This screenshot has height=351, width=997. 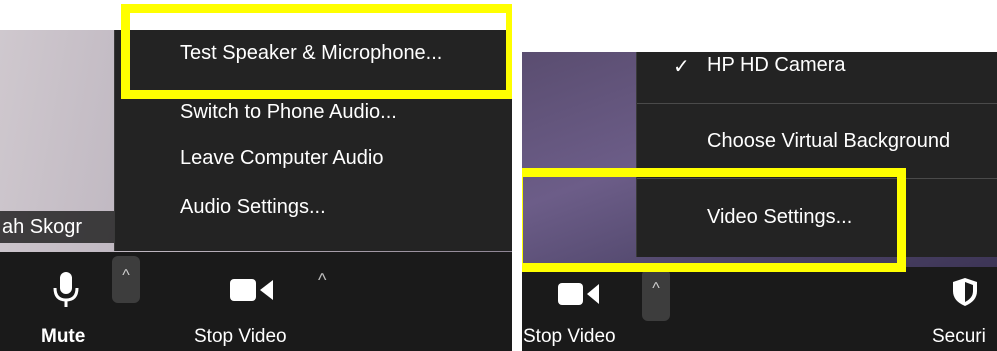 What do you see at coordinates (959, 309) in the screenshot?
I see `security-button: Securi` at bounding box center [959, 309].